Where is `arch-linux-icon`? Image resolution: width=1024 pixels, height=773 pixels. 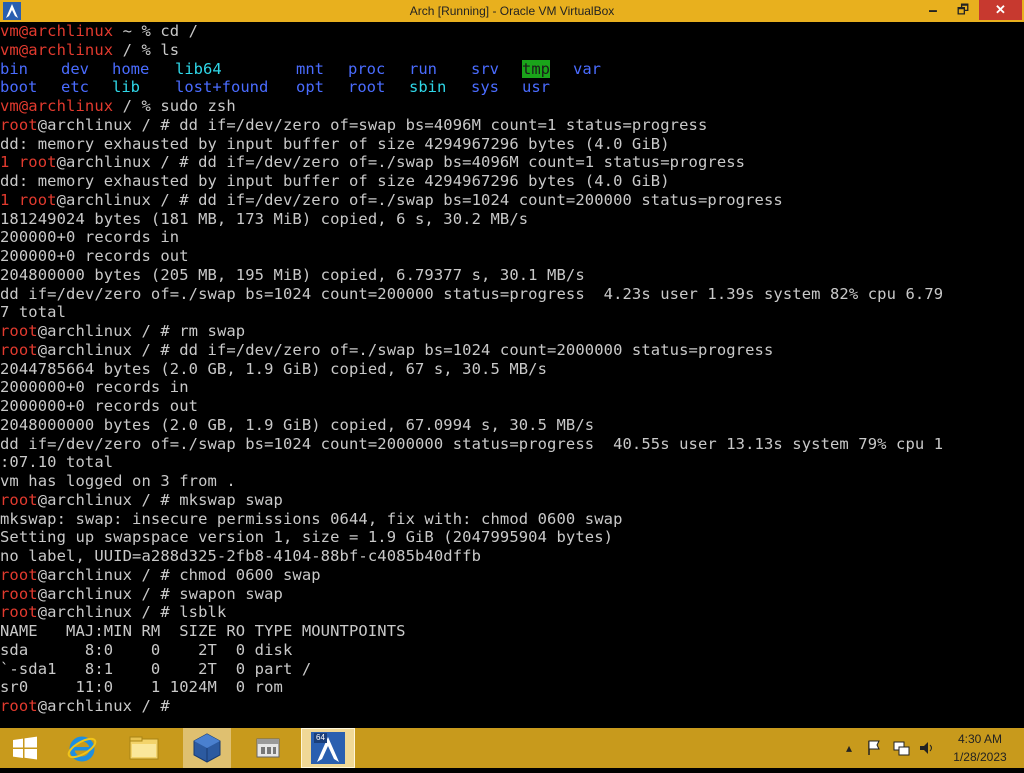
arch-linux-icon is located at coordinates (328, 748).